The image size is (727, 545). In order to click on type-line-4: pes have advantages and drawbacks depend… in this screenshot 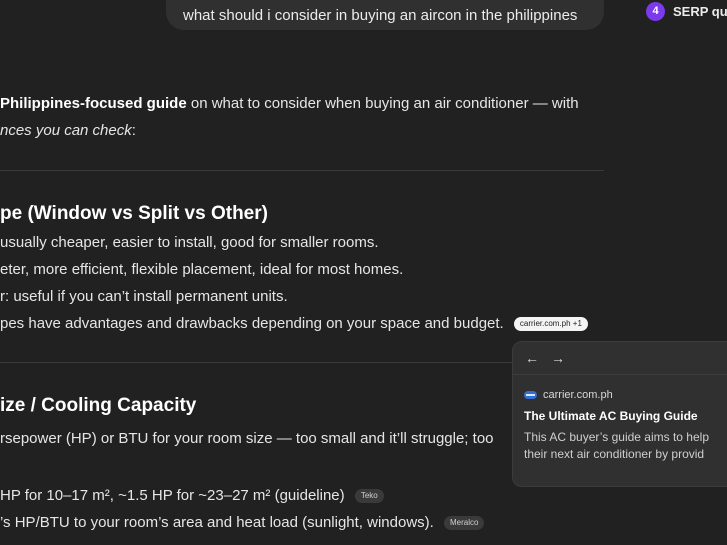, I will do `click(294, 323)`.